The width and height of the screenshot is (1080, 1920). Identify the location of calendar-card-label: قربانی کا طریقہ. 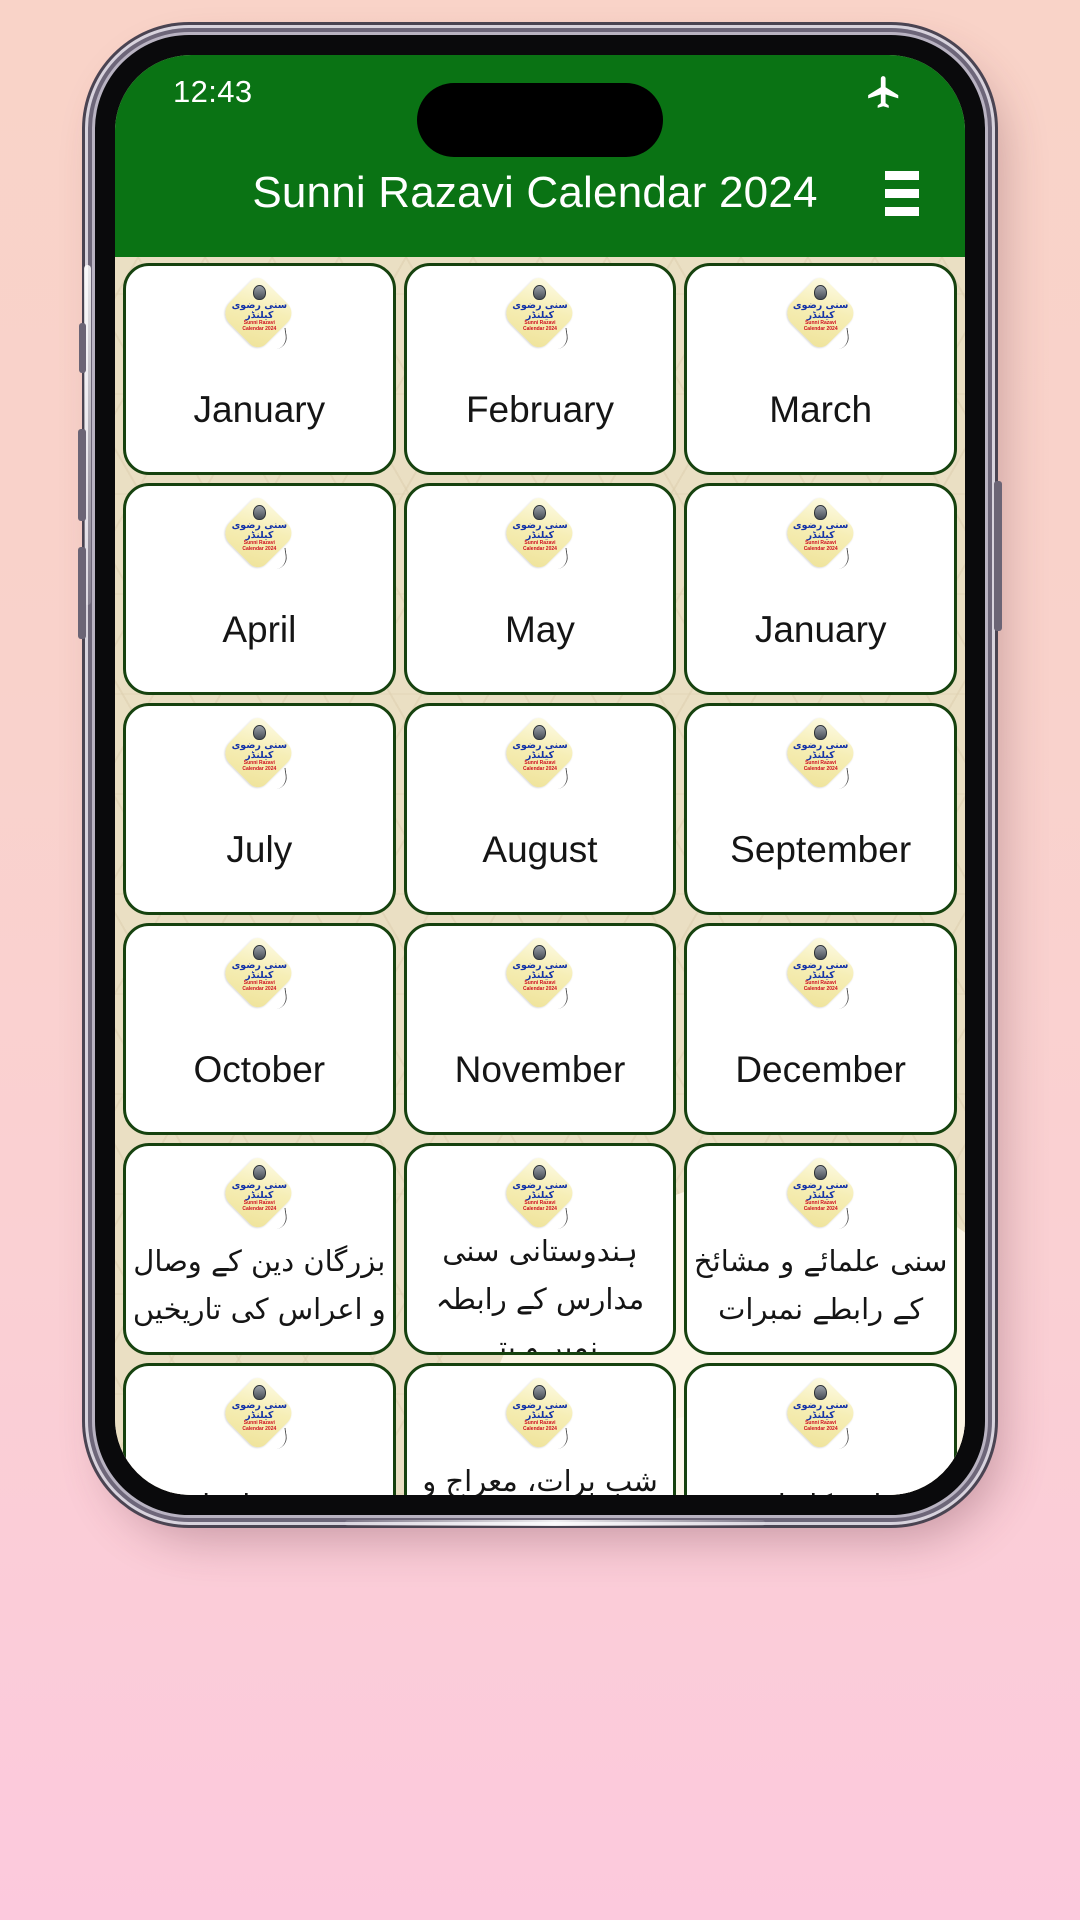
(820, 1471).